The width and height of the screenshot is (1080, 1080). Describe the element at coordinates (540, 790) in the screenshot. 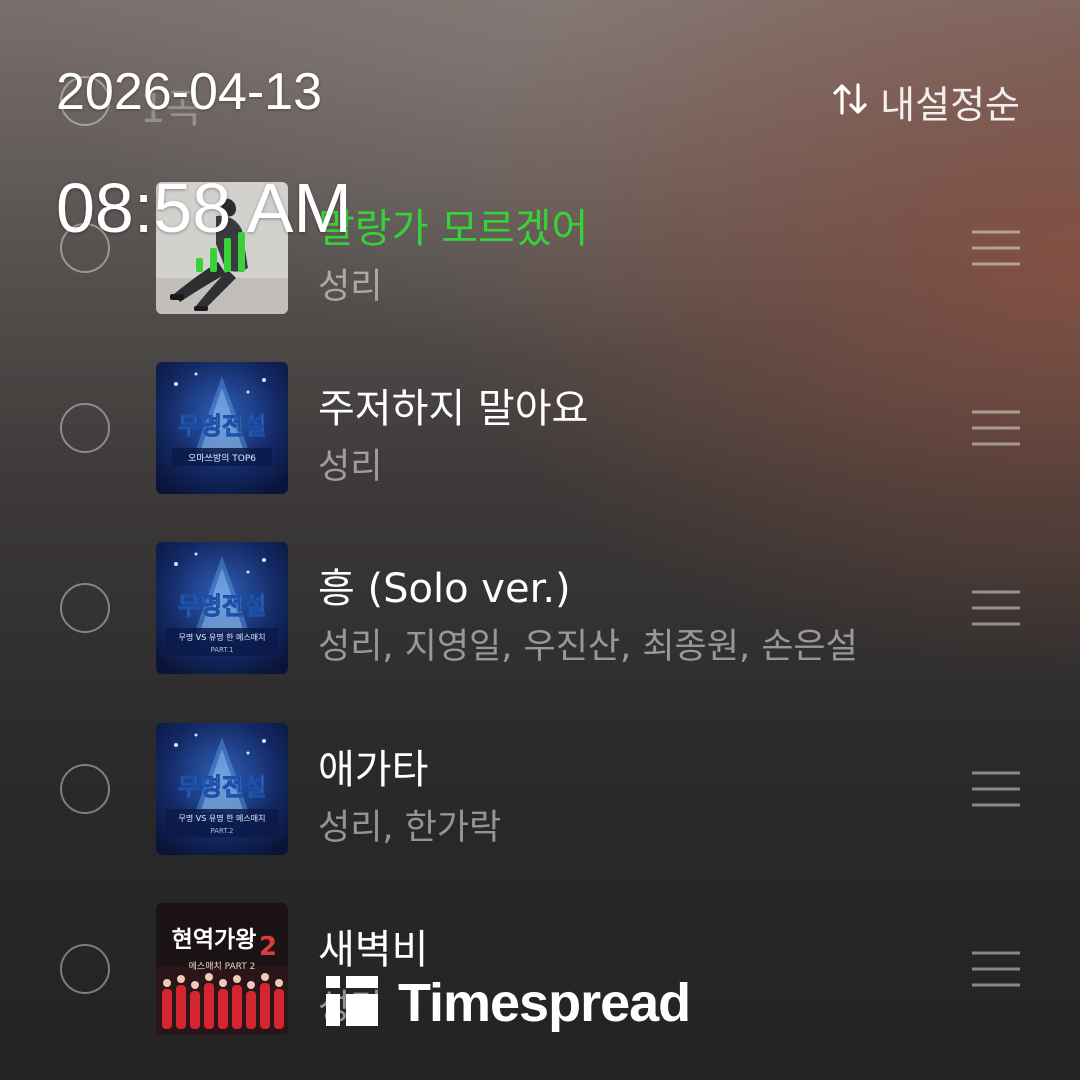

I see `song-row: 무명전설 무명 VS 유명 한 메스매치 PART.2 애가타 성리, 한가락` at that location.